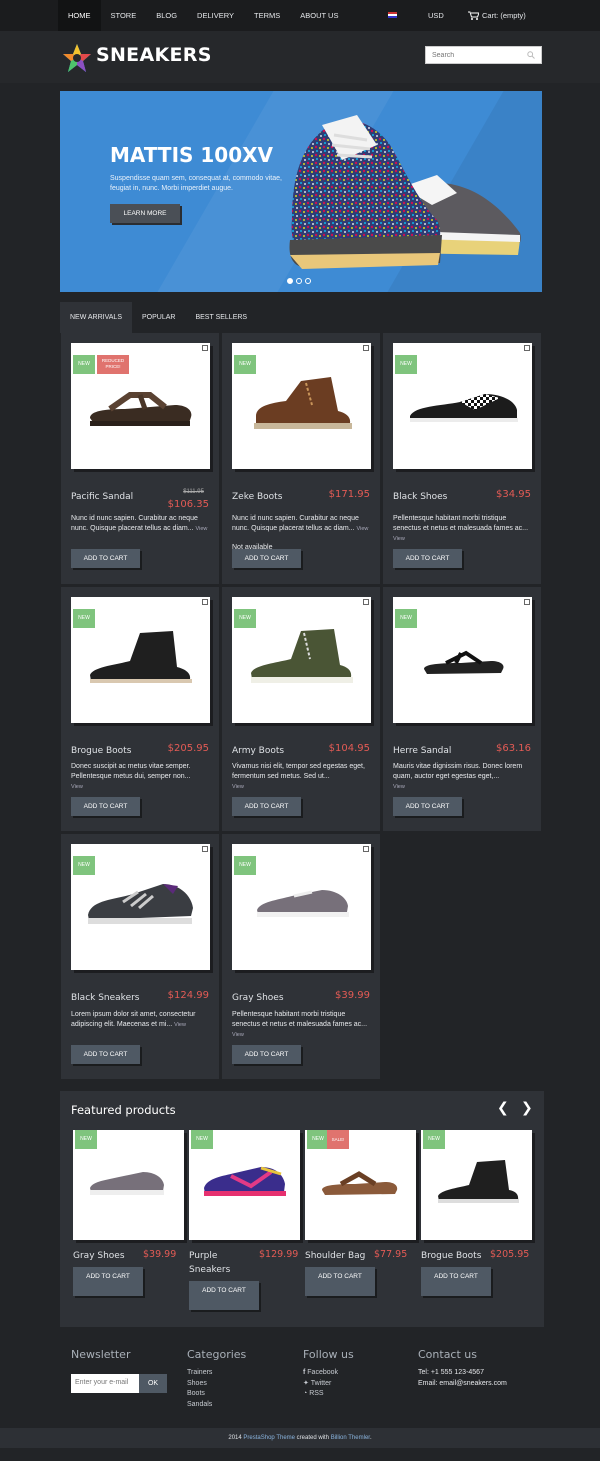 The height and width of the screenshot is (1461, 600). I want to click on nav-home: HOME, so click(79, 15).